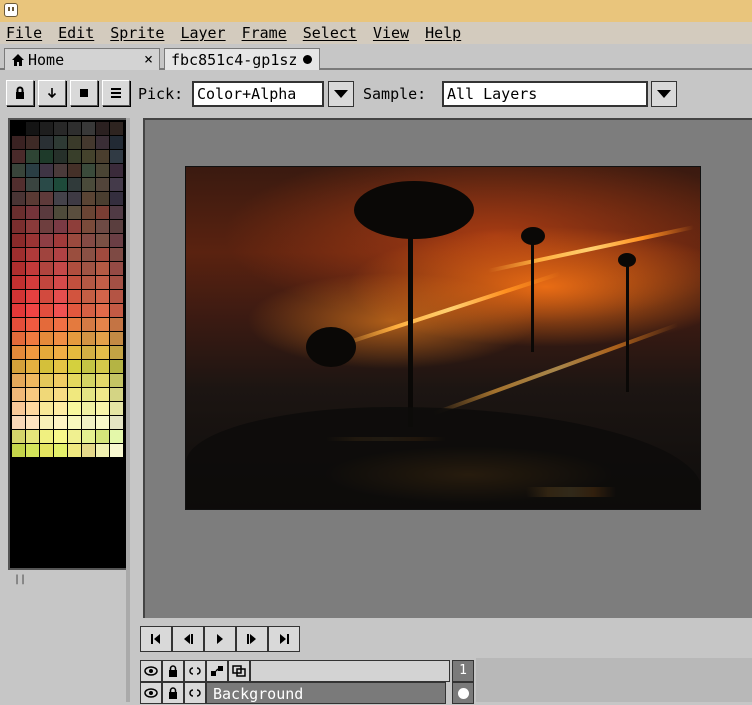  I want to click on play-button, so click(220, 639).